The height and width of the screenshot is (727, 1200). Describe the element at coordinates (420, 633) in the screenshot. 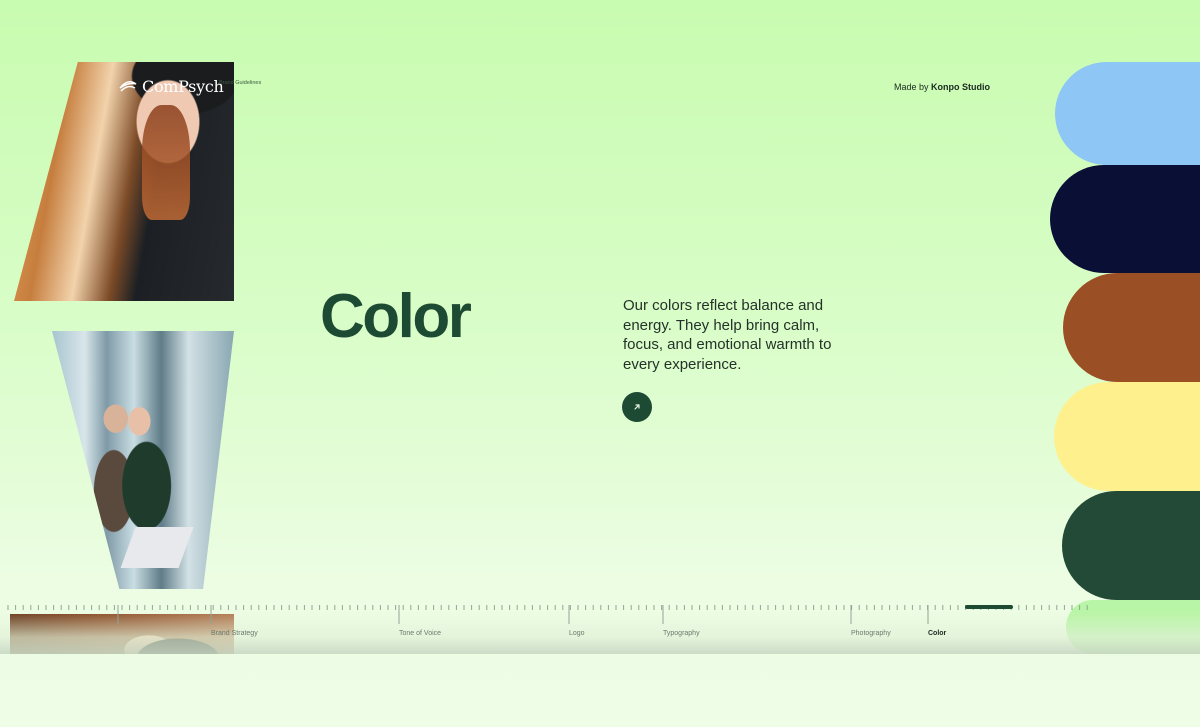

I see `nav-tone-of-voice: Tone of Voice` at that location.